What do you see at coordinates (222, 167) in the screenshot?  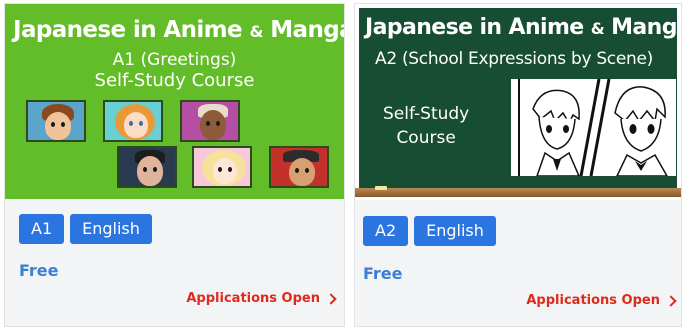 I see `character-portrait-blonde-woman` at bounding box center [222, 167].